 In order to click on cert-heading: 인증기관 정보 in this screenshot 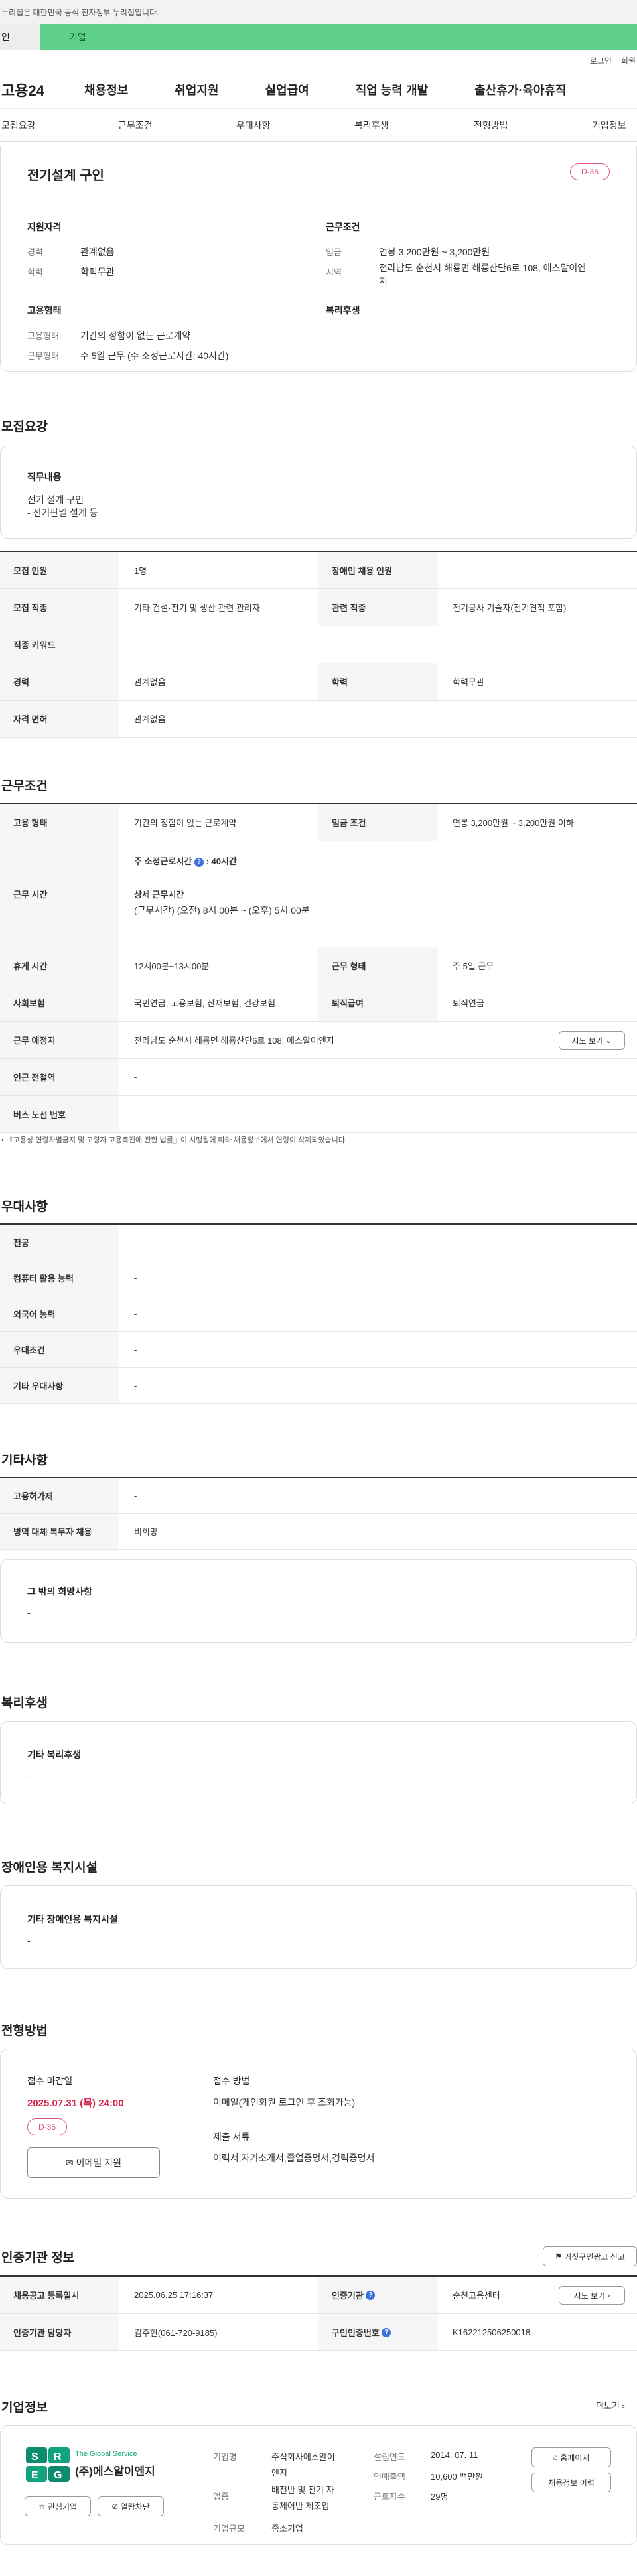, I will do `click(38, 2258)`.